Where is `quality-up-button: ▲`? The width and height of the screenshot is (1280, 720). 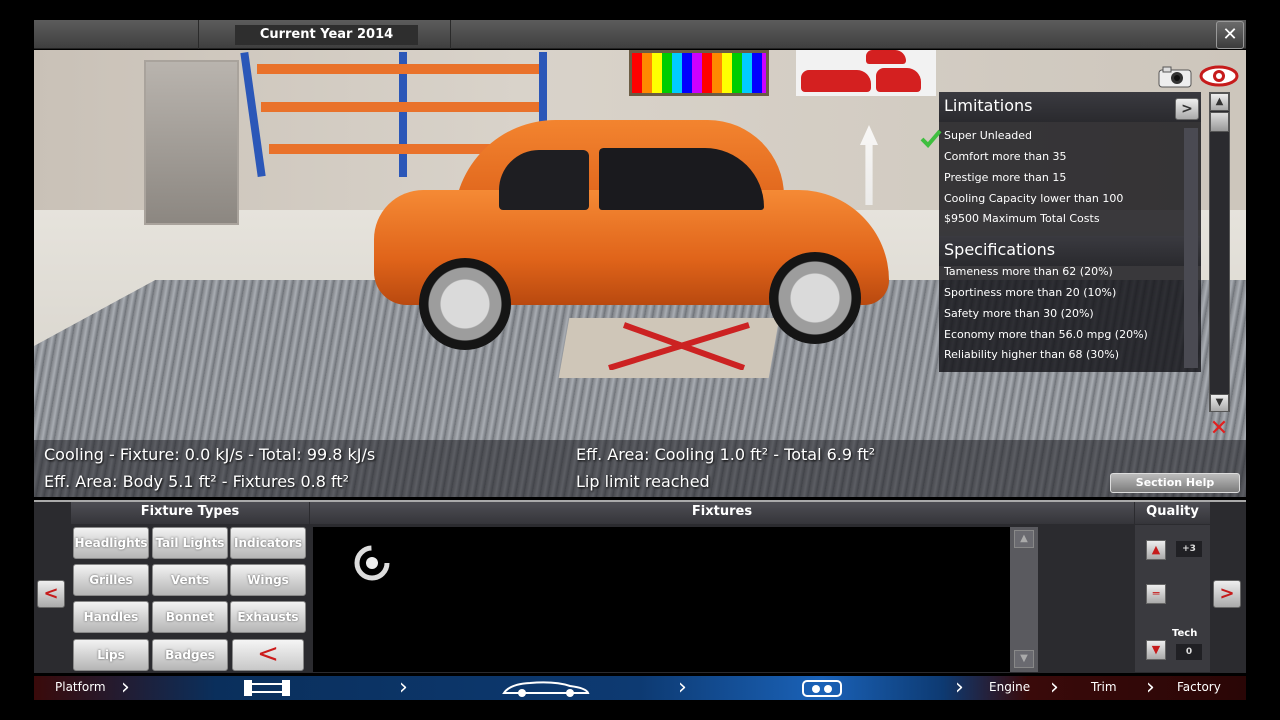
quality-up-button: ▲ is located at coordinates (1156, 550).